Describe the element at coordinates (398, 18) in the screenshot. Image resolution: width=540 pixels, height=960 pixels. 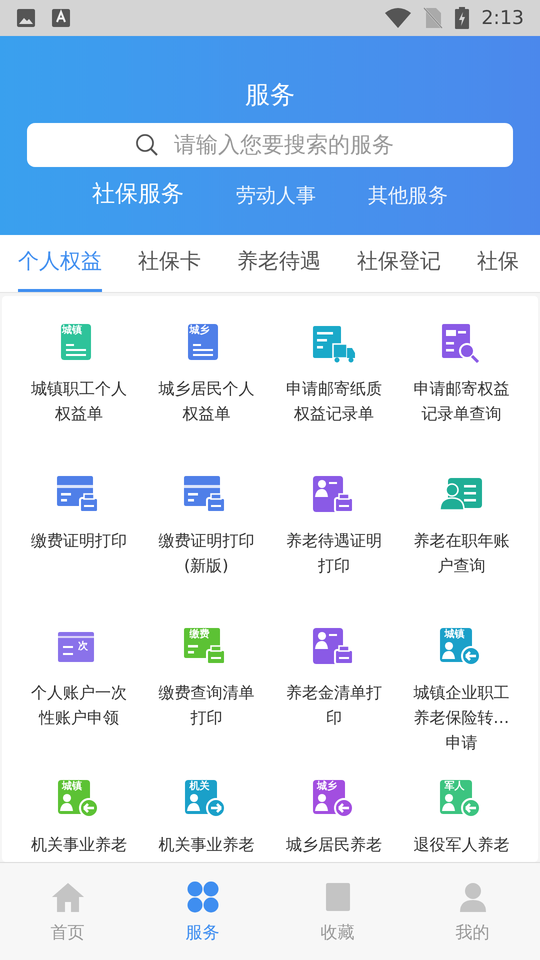
I see `wifi-icon` at that location.